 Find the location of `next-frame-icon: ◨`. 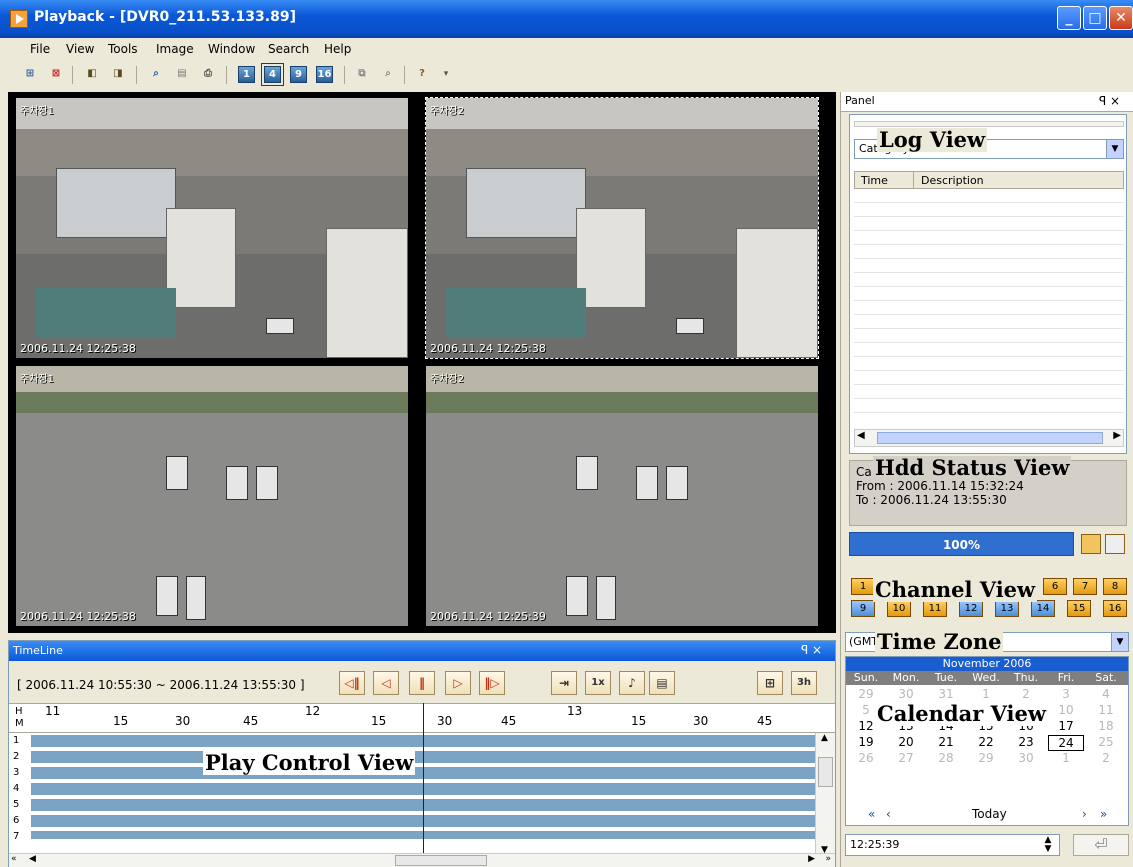

next-frame-icon: ◨ is located at coordinates (118, 74).